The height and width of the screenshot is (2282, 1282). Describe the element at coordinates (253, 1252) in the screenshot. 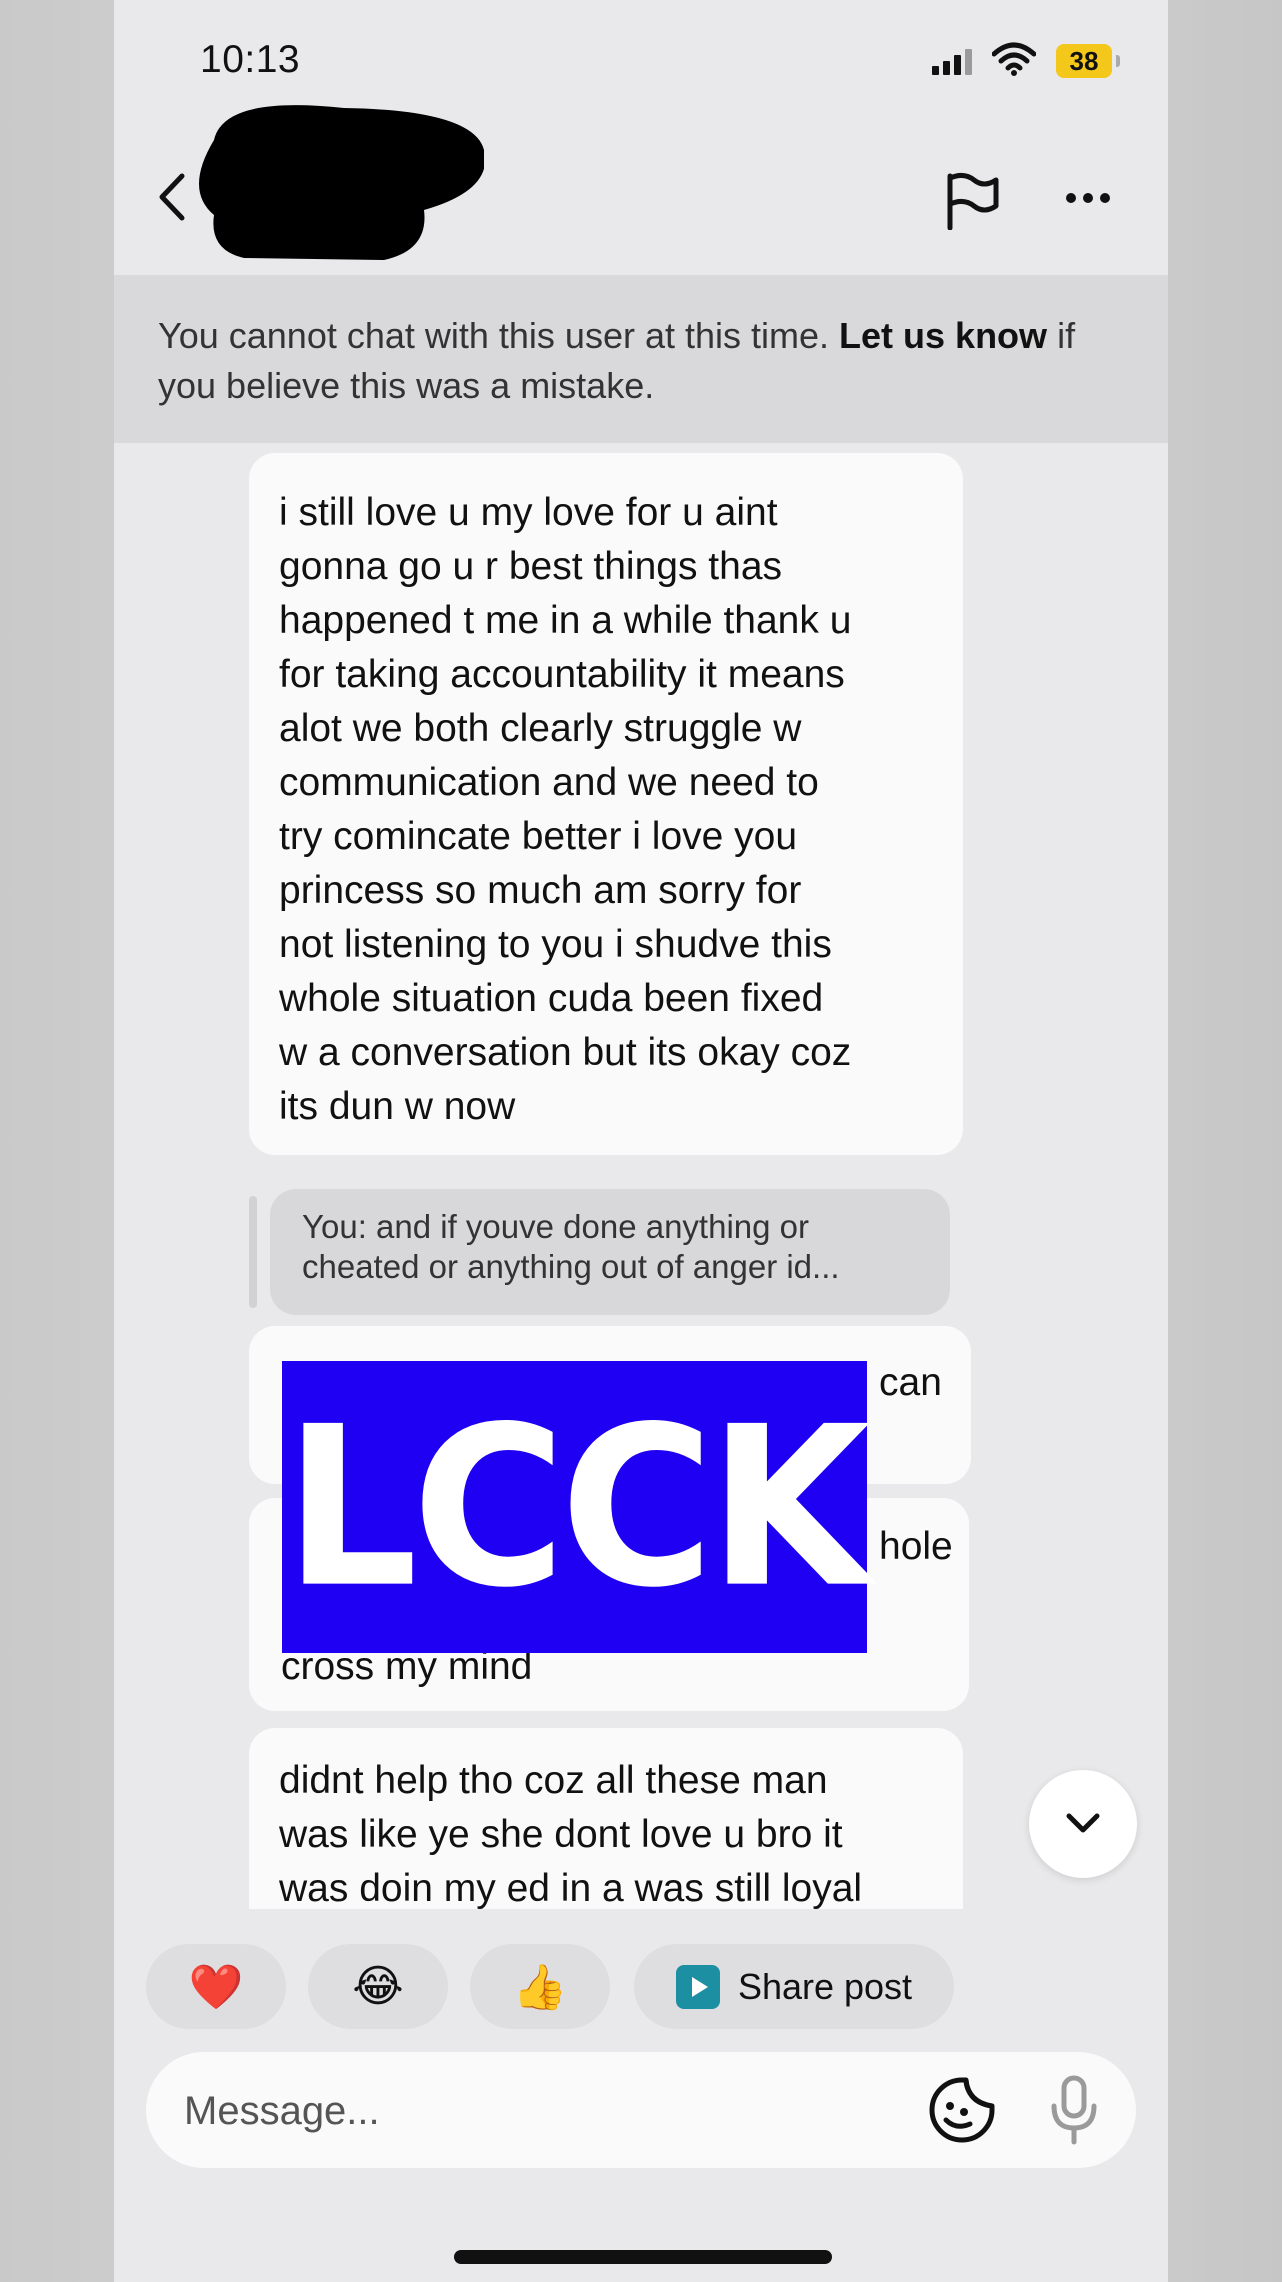

I see `reply-indicator` at that location.